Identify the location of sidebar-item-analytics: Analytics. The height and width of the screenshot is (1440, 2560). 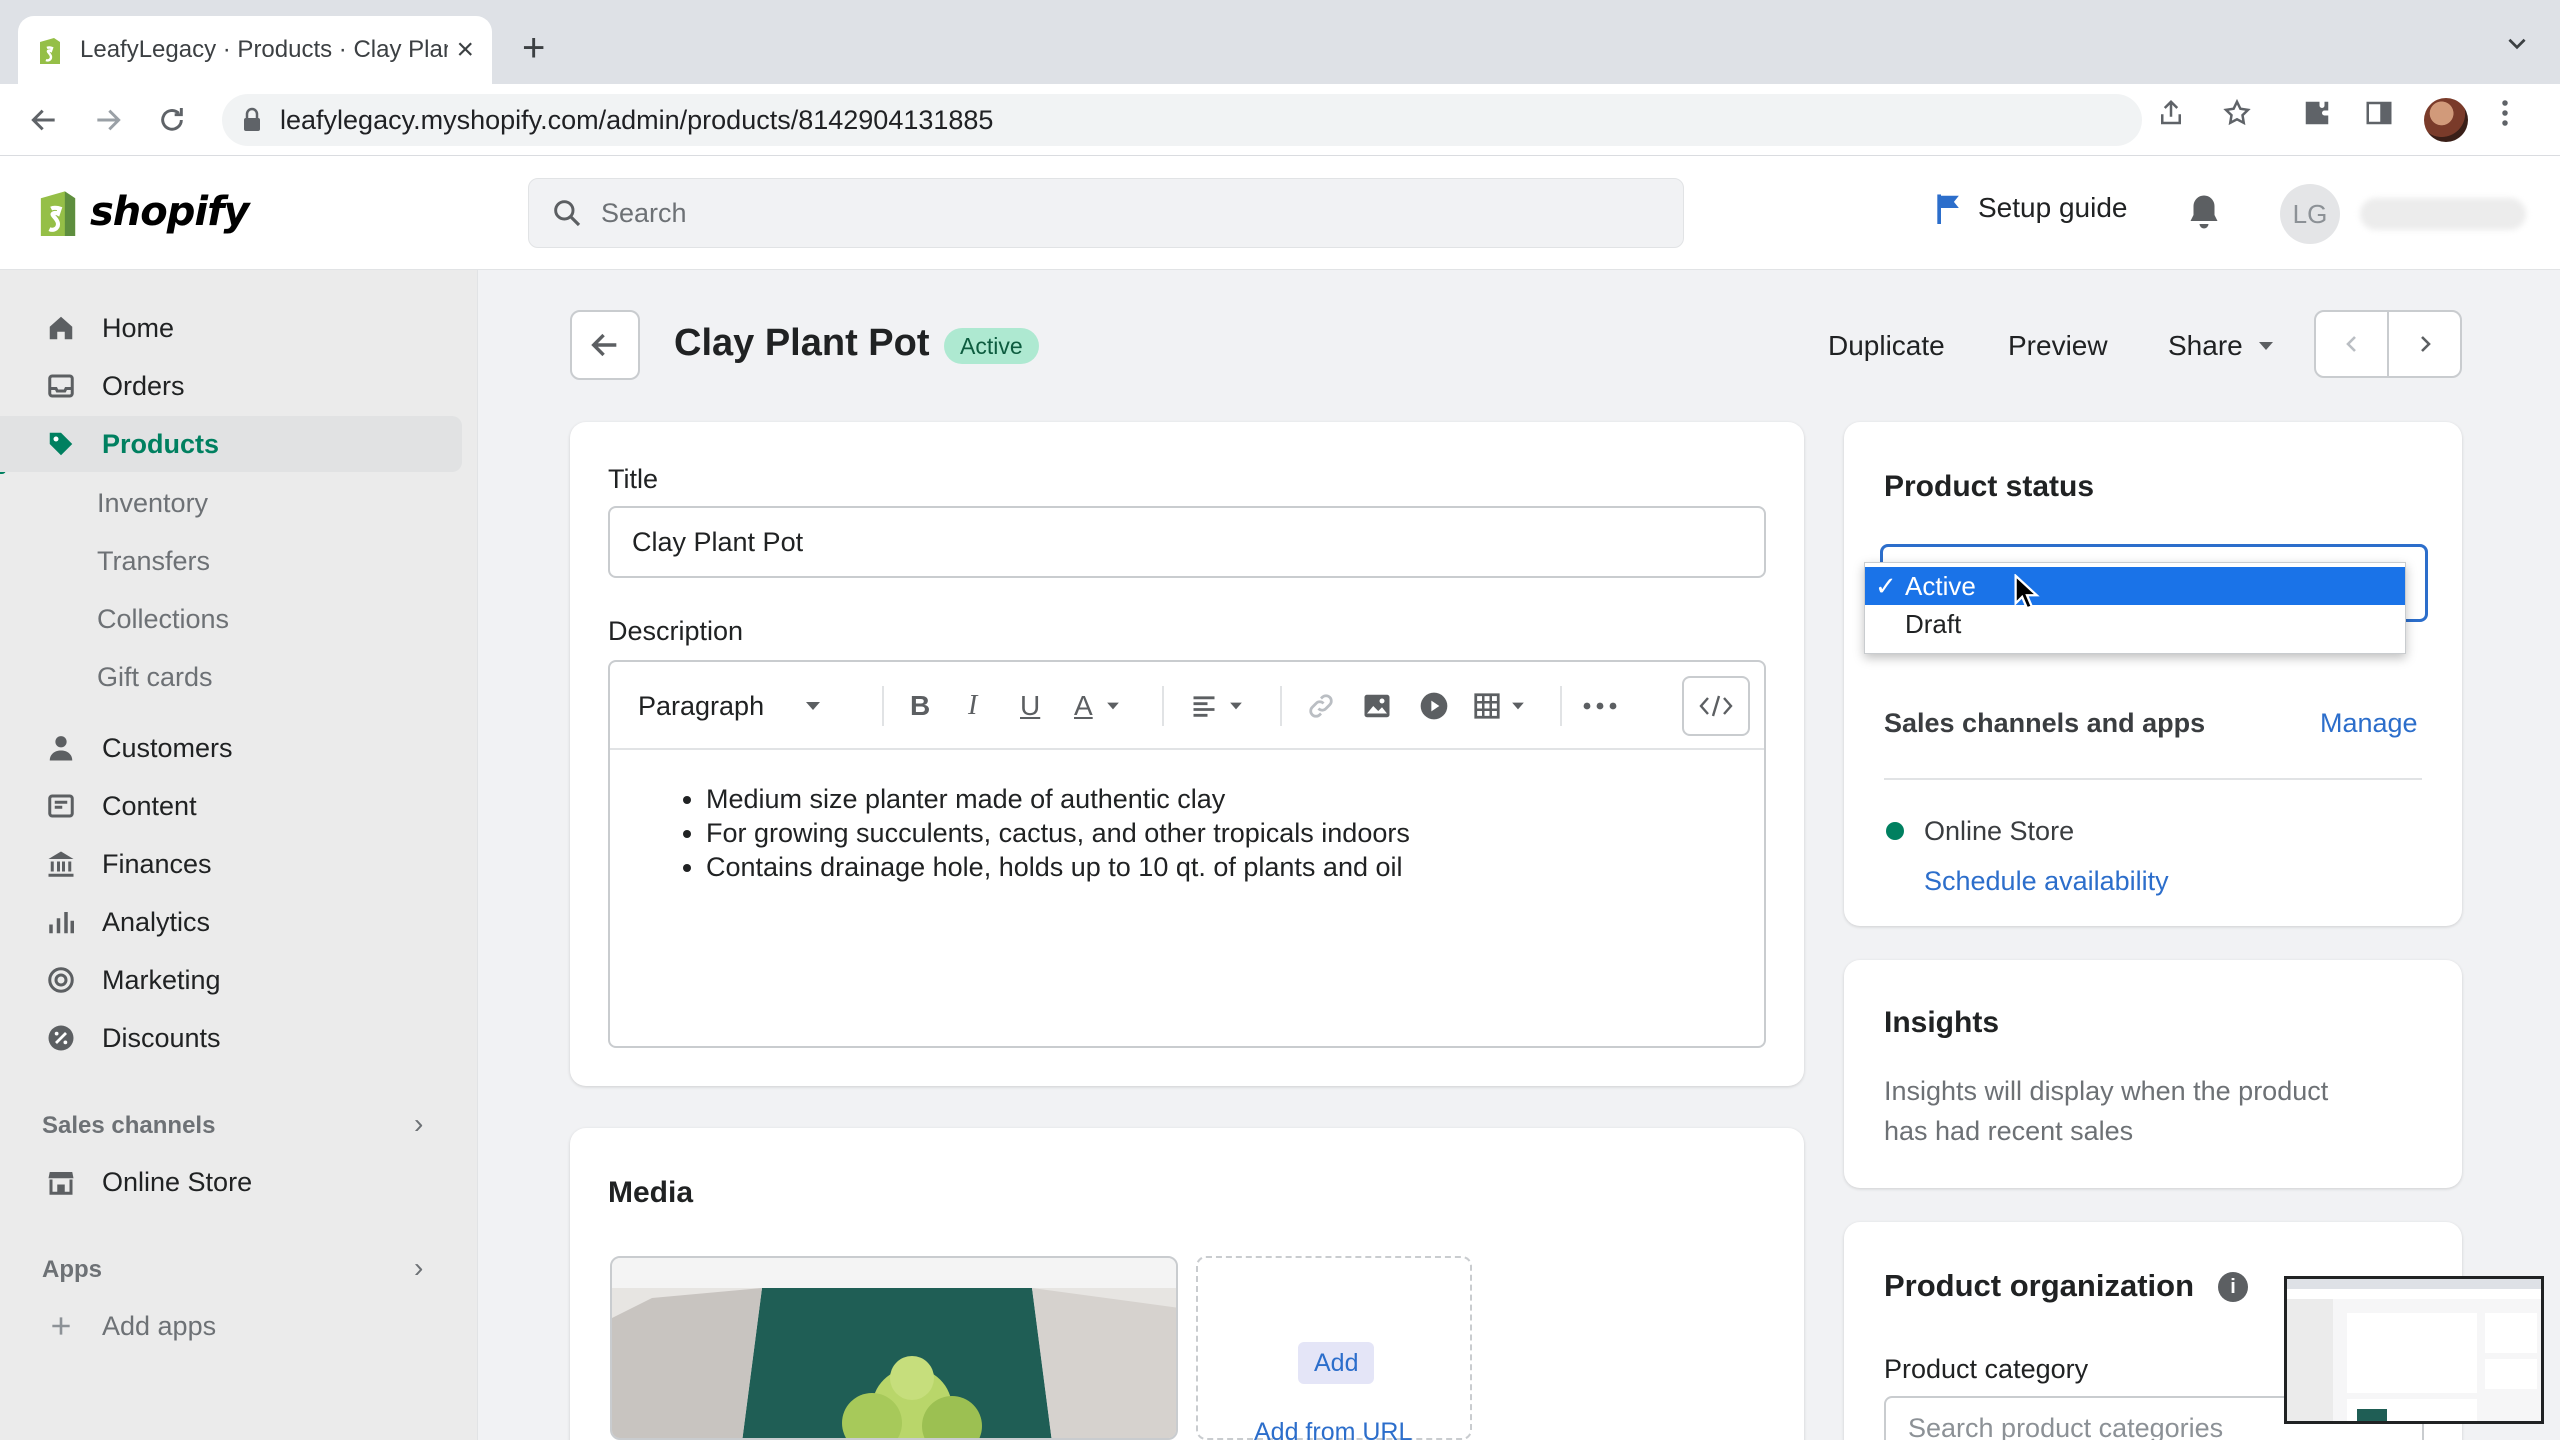
(231, 922).